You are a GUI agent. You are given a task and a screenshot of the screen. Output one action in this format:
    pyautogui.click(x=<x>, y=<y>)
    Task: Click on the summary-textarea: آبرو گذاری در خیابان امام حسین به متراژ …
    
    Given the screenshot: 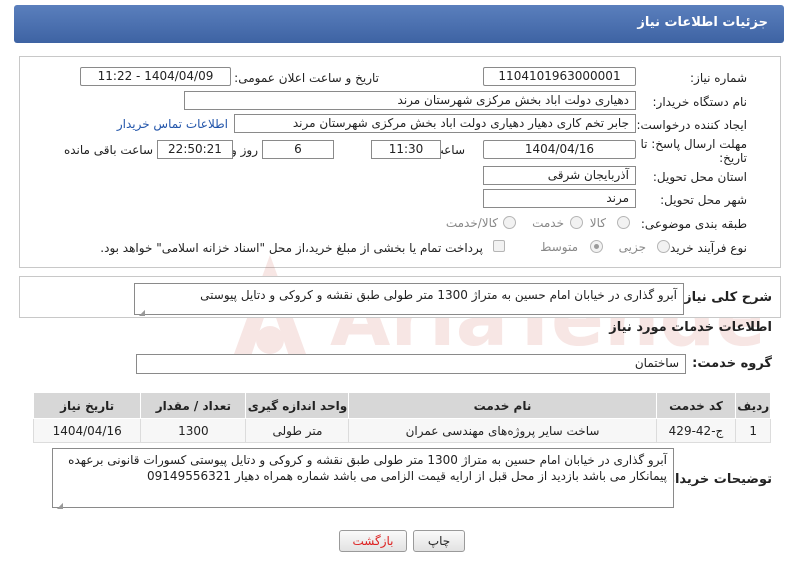 What is the action you would take?
    pyautogui.click(x=409, y=300)
    